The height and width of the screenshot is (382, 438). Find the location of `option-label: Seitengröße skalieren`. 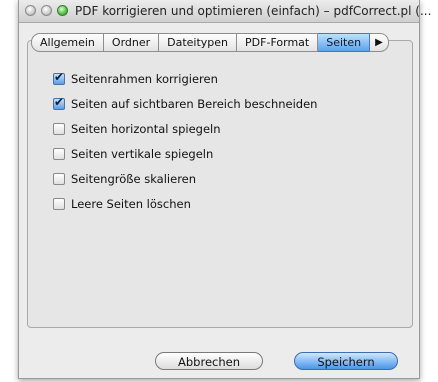

option-label: Seitengröße skalieren is located at coordinates (134, 178).